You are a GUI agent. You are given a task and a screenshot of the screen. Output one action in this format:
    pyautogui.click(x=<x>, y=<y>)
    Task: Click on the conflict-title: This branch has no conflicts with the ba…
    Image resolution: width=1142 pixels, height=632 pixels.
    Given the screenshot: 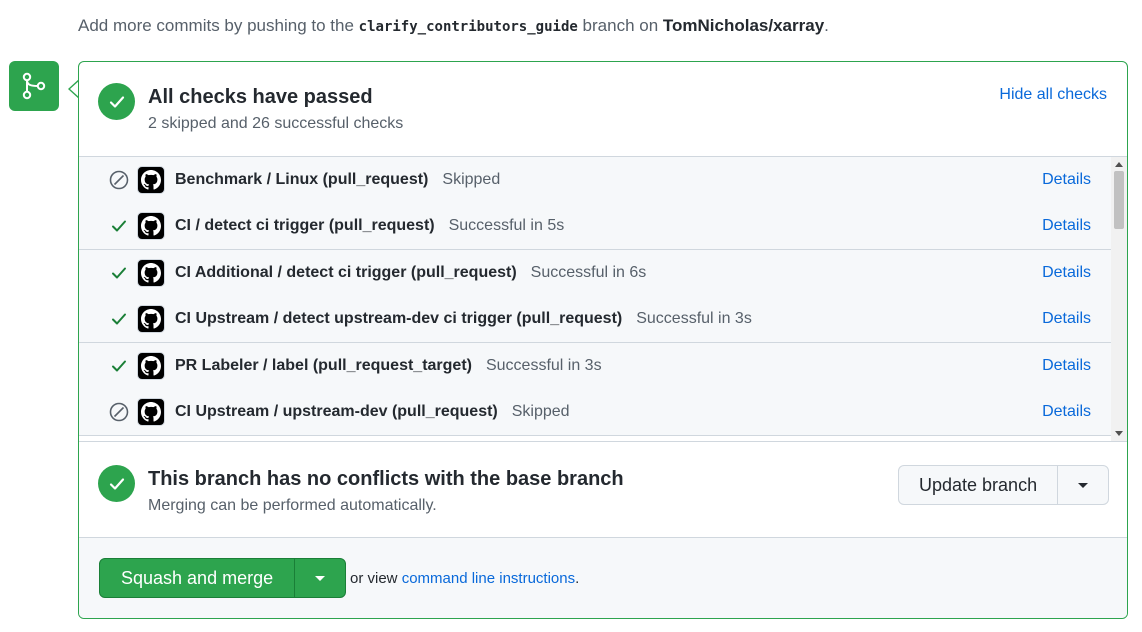 What is the action you would take?
    pyautogui.click(x=386, y=479)
    